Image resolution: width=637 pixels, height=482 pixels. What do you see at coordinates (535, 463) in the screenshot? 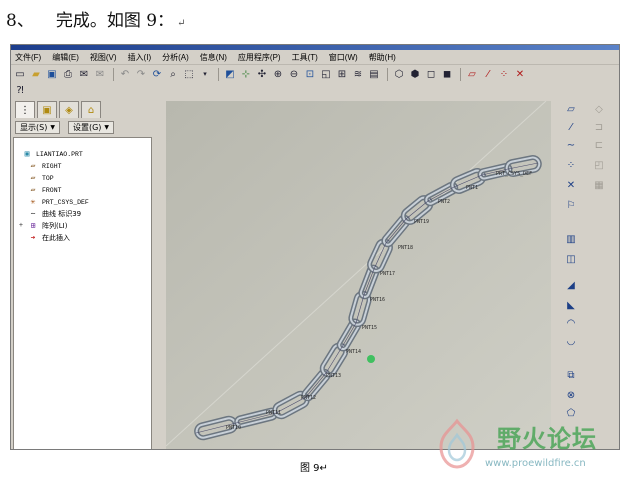
I see `watermark-url: www.proewildfire.cn` at bounding box center [535, 463].